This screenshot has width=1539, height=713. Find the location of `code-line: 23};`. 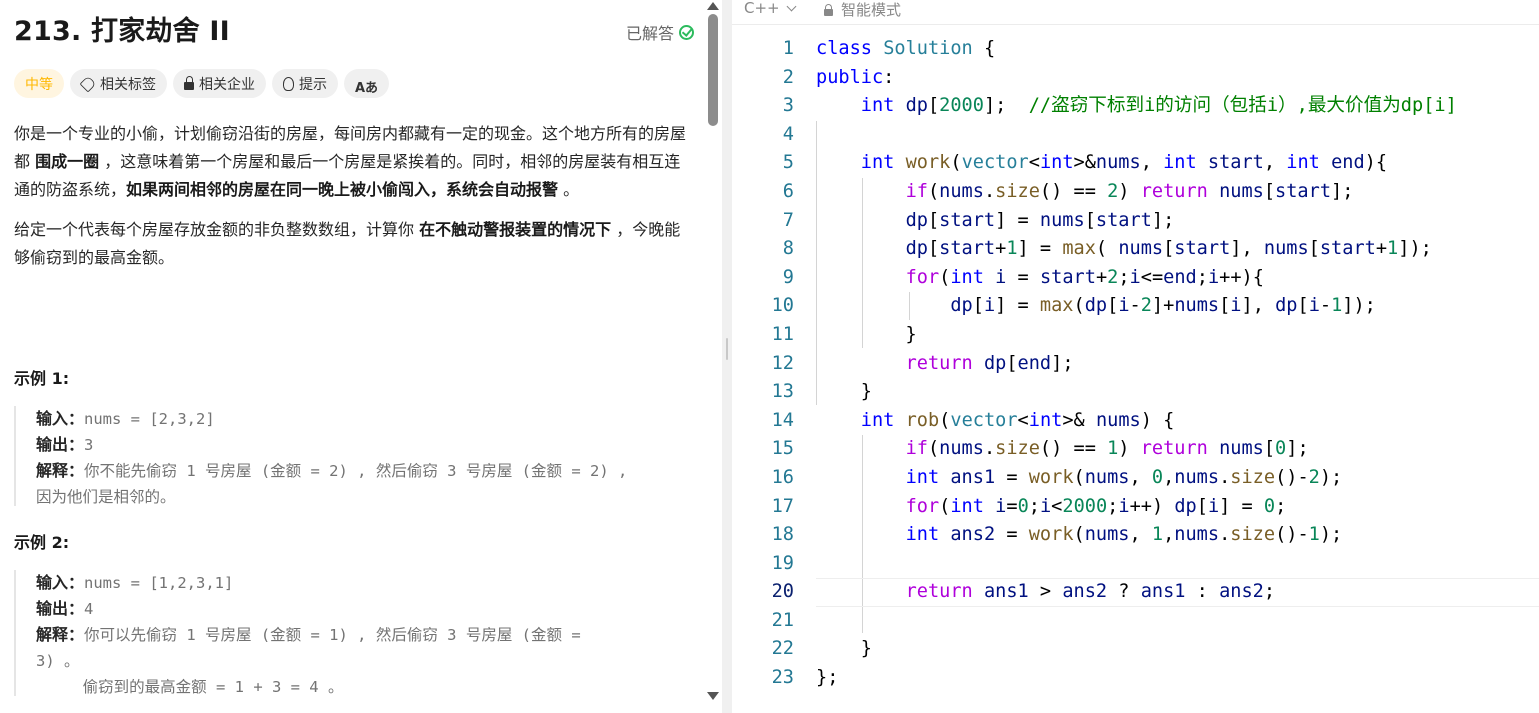

code-line: 23}; is located at coordinates (1135, 678).